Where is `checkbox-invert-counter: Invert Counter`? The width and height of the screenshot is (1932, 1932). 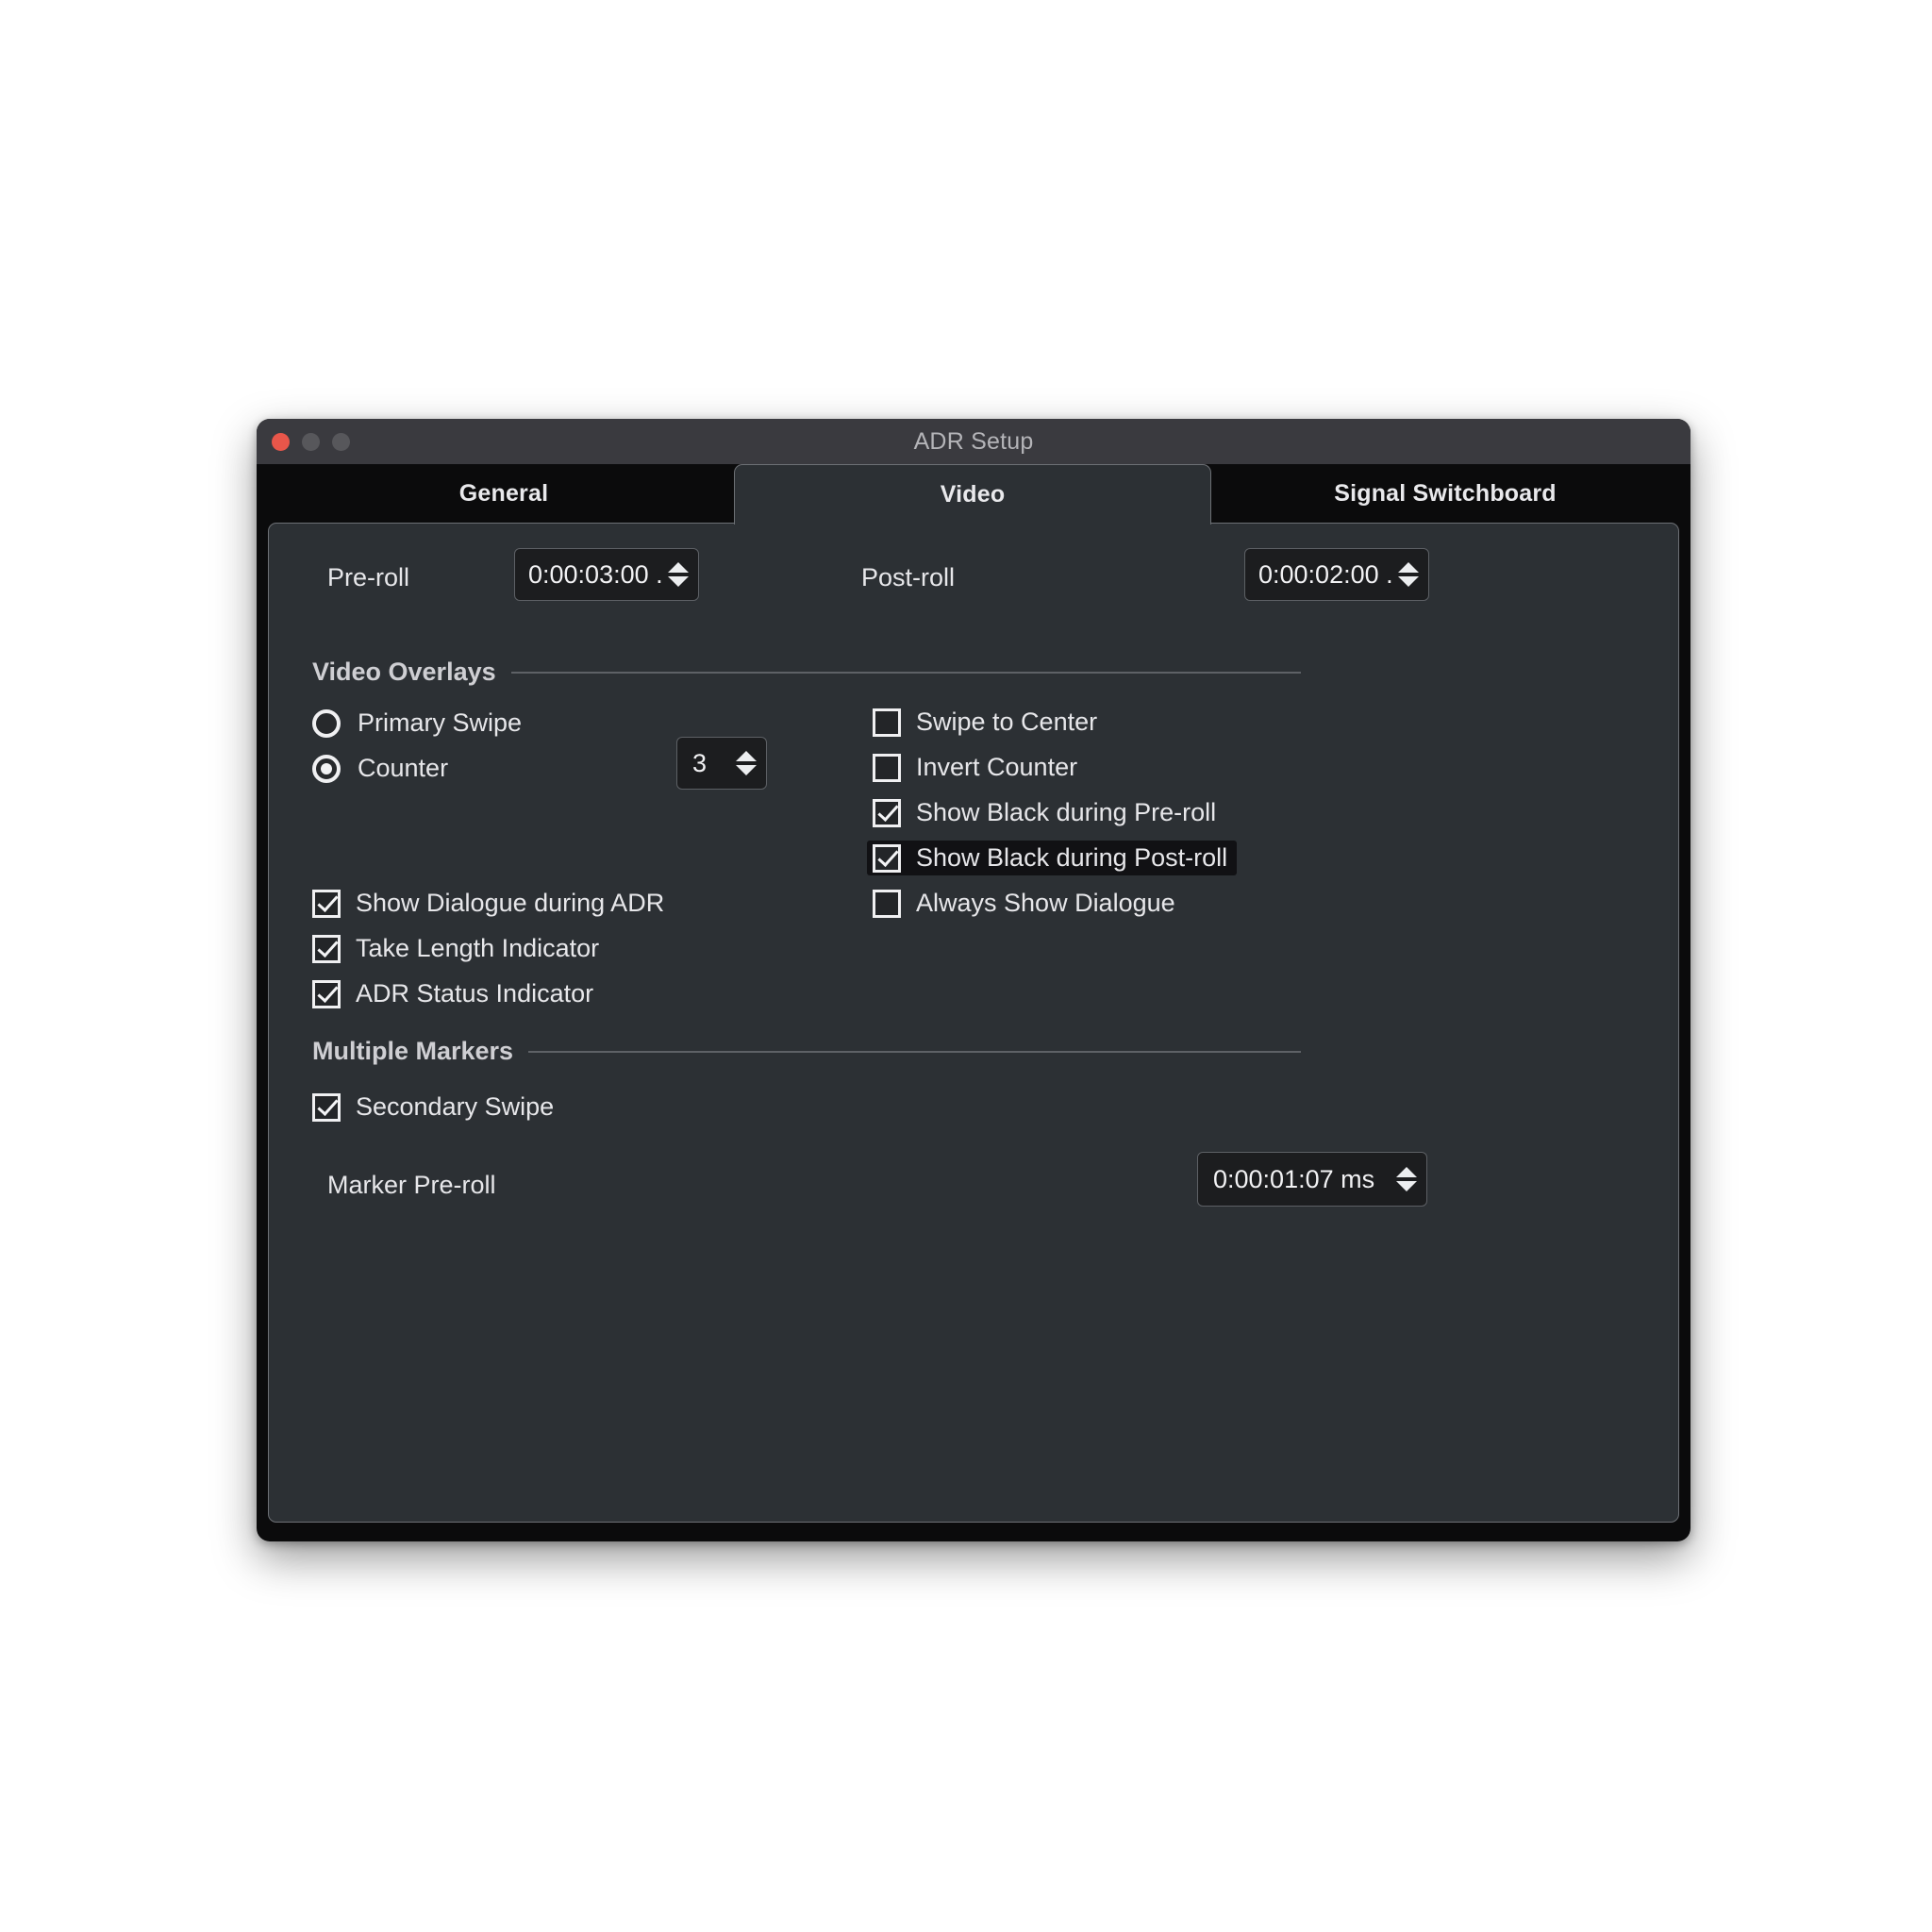
checkbox-invert-counter: Invert Counter is located at coordinates (977, 768).